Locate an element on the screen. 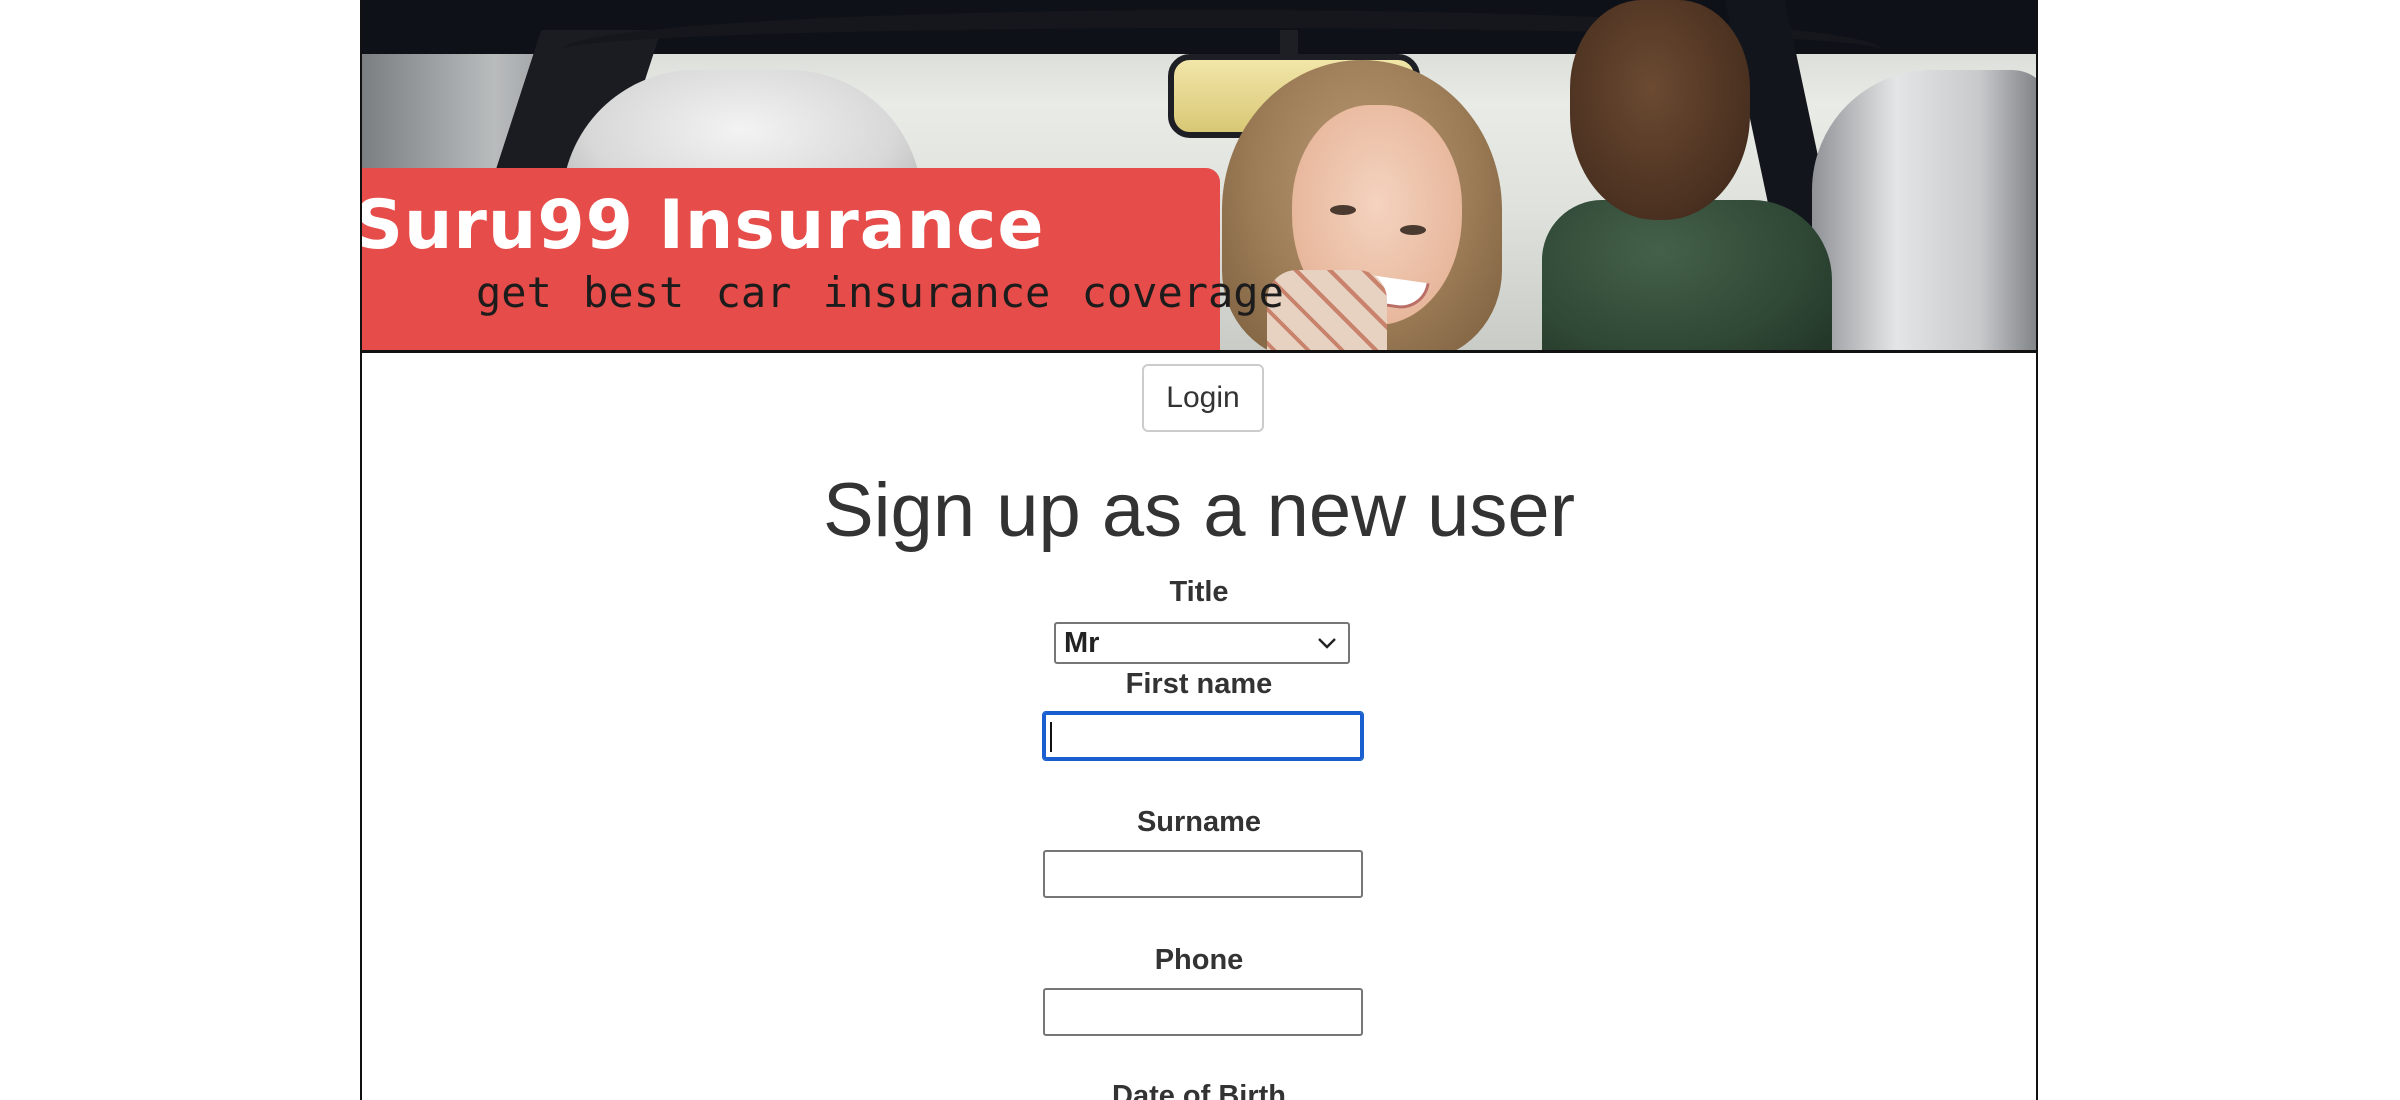 The height and width of the screenshot is (1100, 2400). phone-label: Phone is located at coordinates (1199, 960).